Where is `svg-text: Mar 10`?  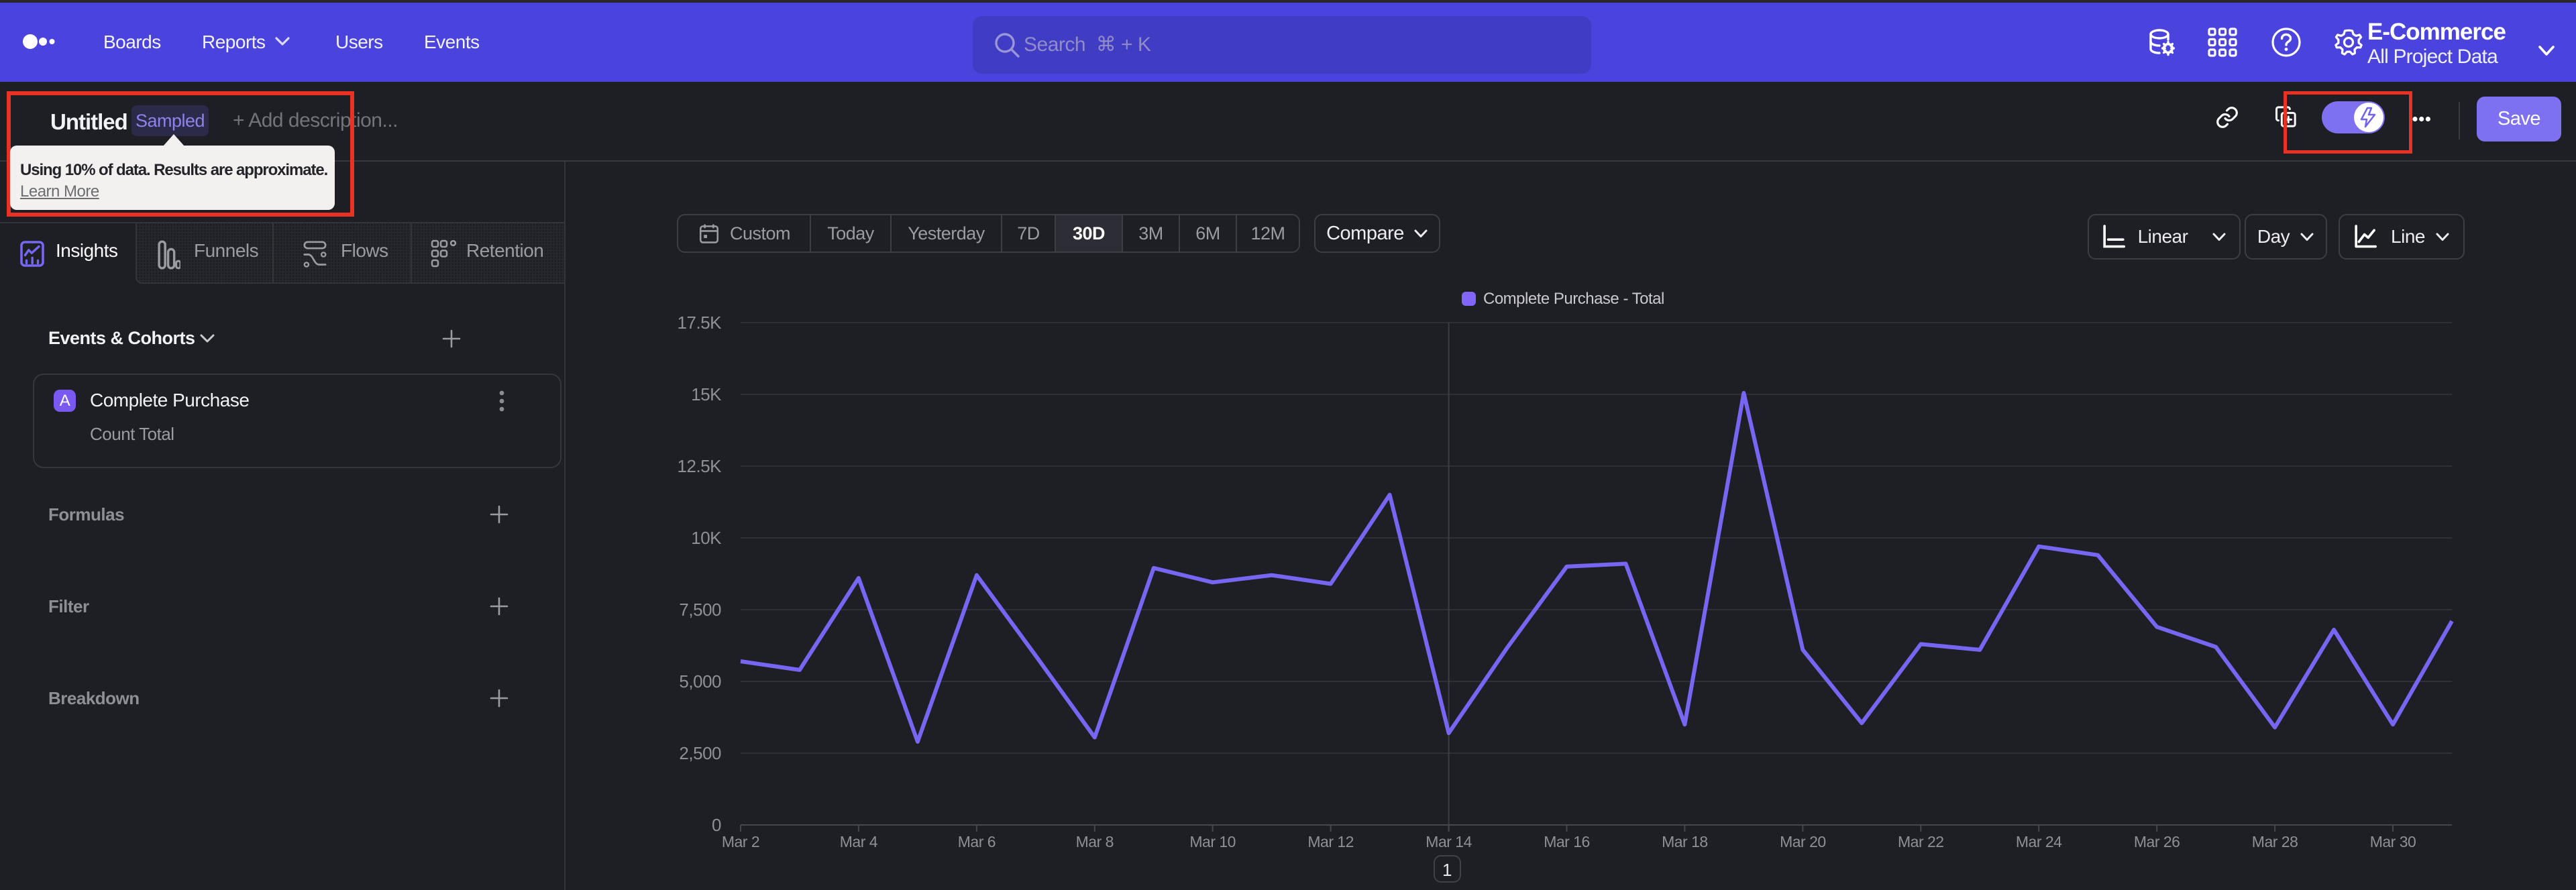
svg-text: Mar 10 is located at coordinates (1212, 841).